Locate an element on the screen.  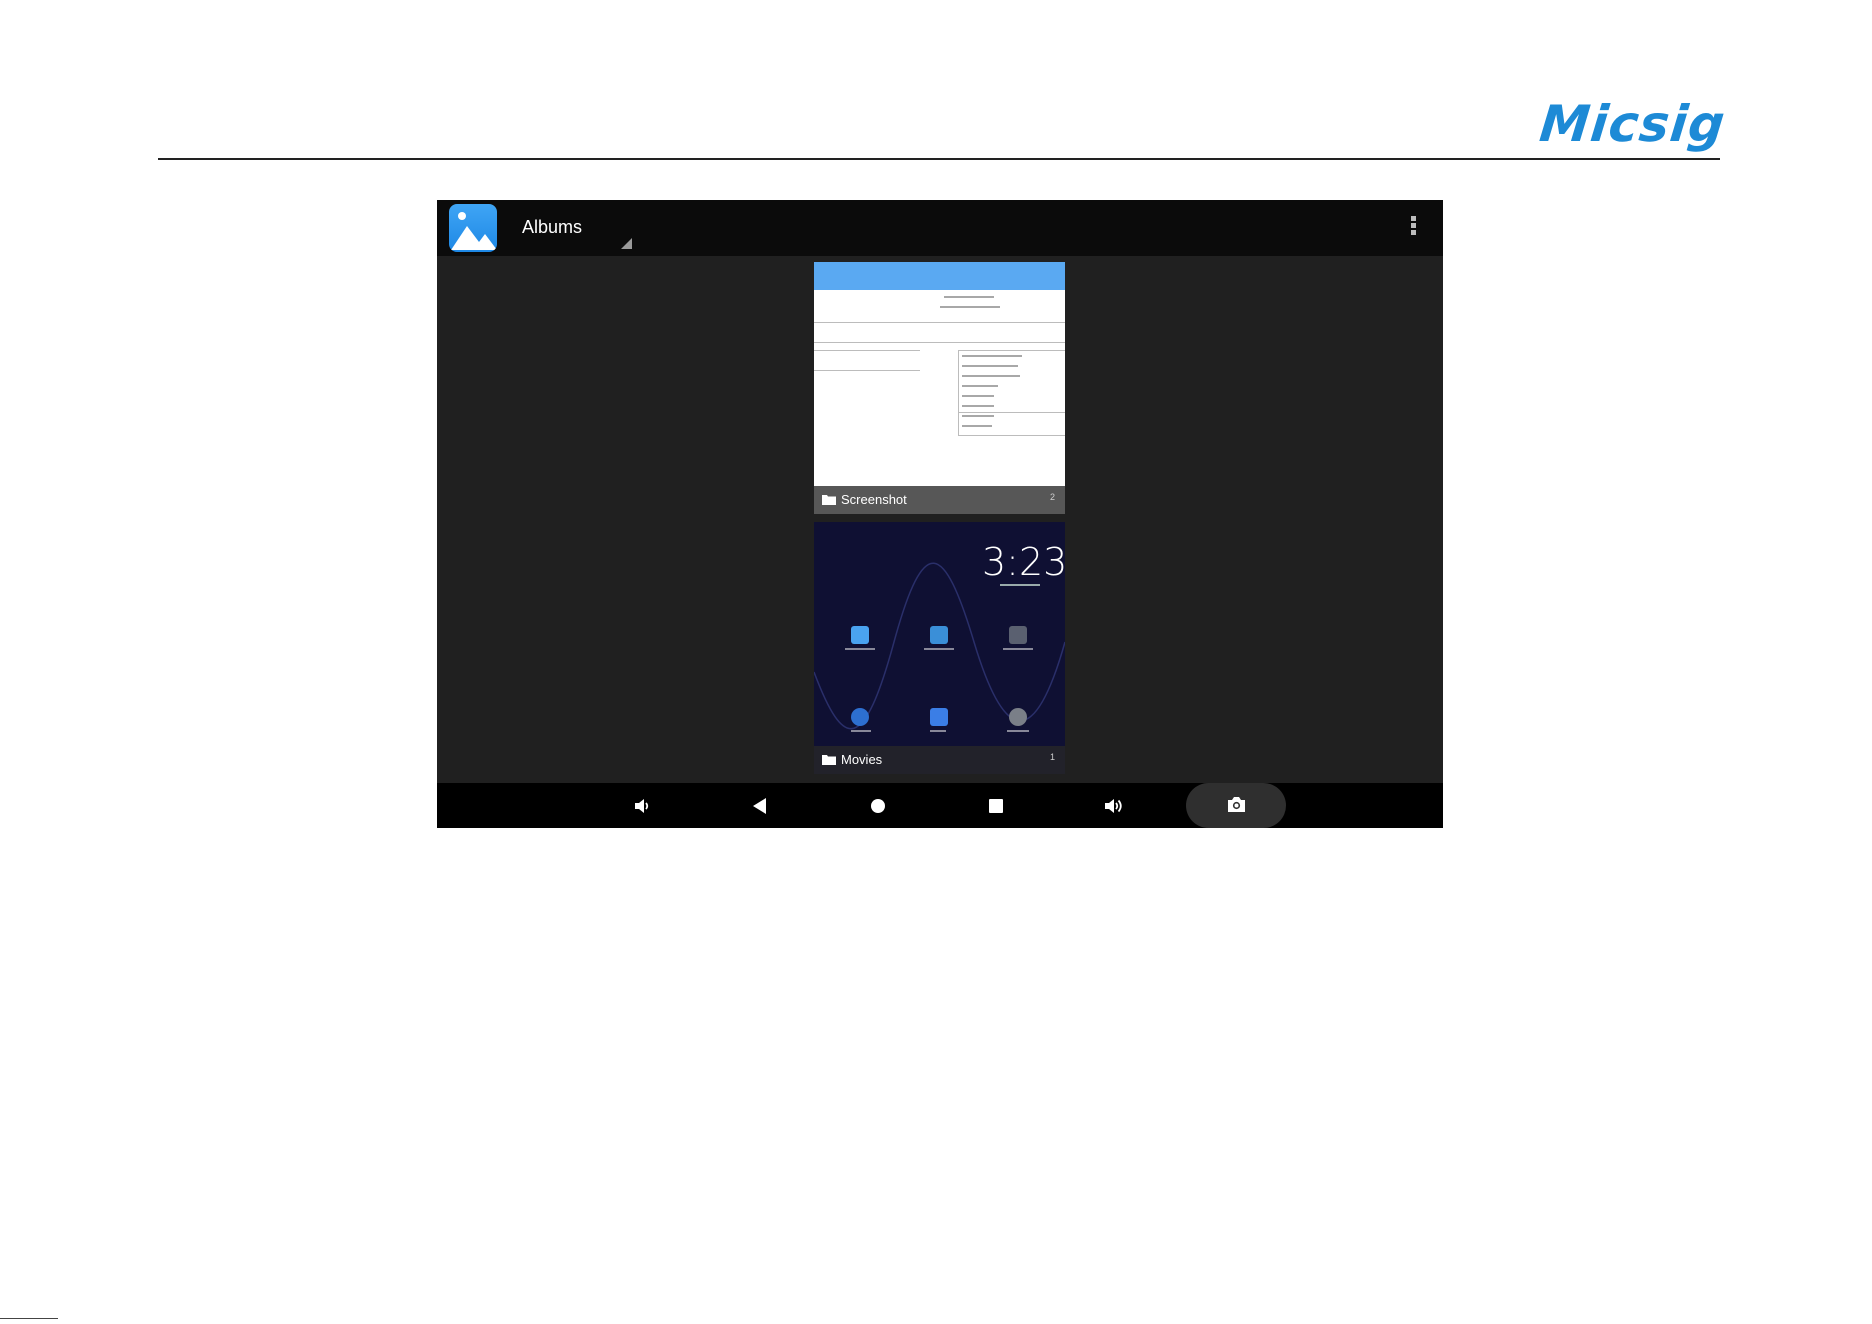
recents-icon is located at coordinates (996, 805).